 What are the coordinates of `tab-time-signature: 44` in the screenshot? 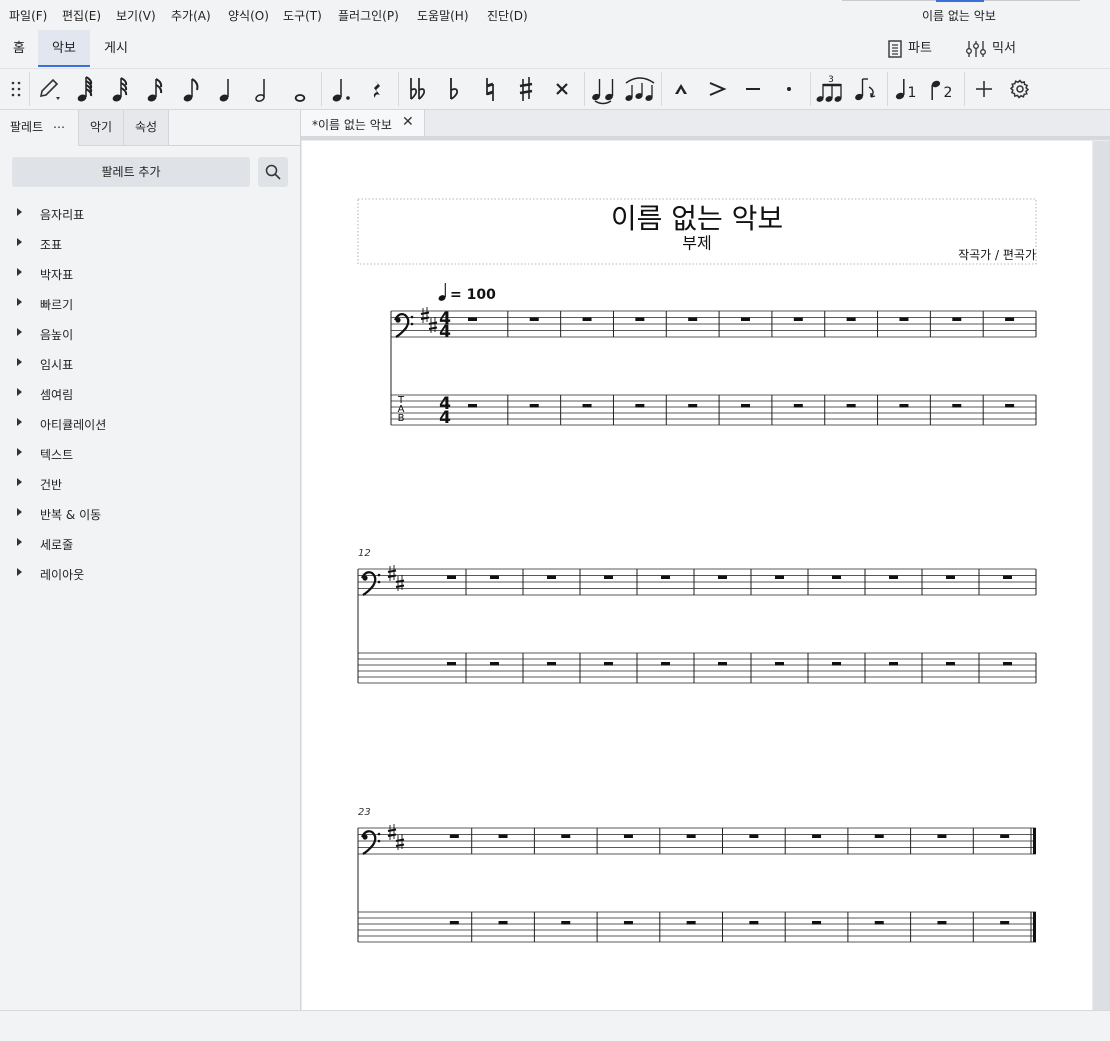 It's located at (445, 411).